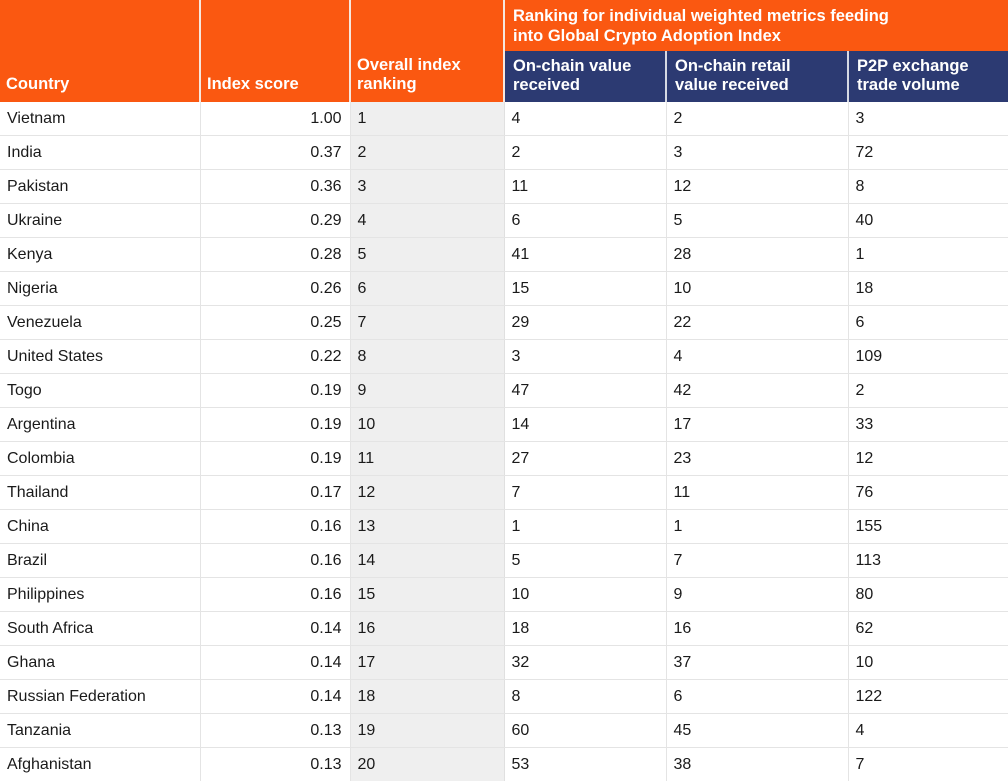 This screenshot has width=1008, height=781. Describe the element at coordinates (928, 356) in the screenshot. I see `cell-p2p-volume: 109` at that location.